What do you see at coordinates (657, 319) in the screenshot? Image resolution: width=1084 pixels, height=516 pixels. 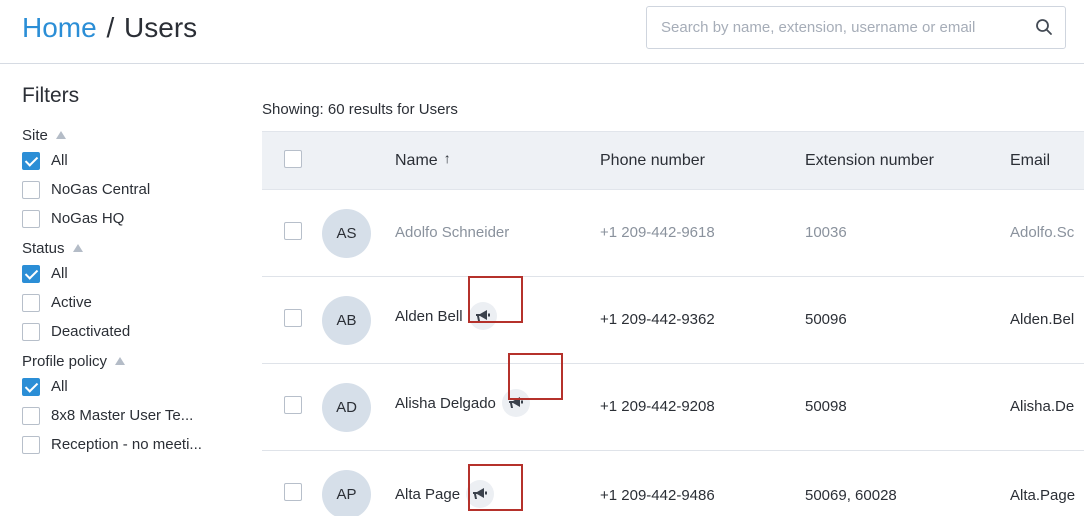 I see `phone-cell: +1 209-442-9362` at bounding box center [657, 319].